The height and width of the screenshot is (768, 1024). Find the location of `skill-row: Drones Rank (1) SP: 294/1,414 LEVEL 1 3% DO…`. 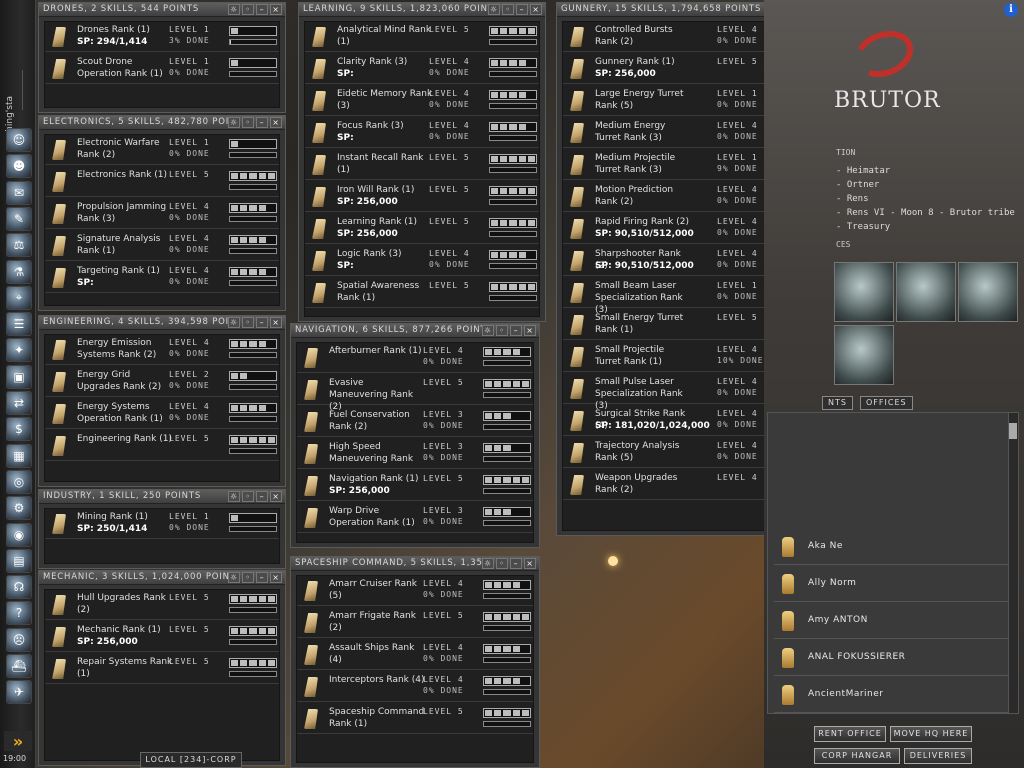

skill-row: Drones Rank (1) SP: 294/1,414 LEVEL 1 3% DO… is located at coordinates (162, 37).